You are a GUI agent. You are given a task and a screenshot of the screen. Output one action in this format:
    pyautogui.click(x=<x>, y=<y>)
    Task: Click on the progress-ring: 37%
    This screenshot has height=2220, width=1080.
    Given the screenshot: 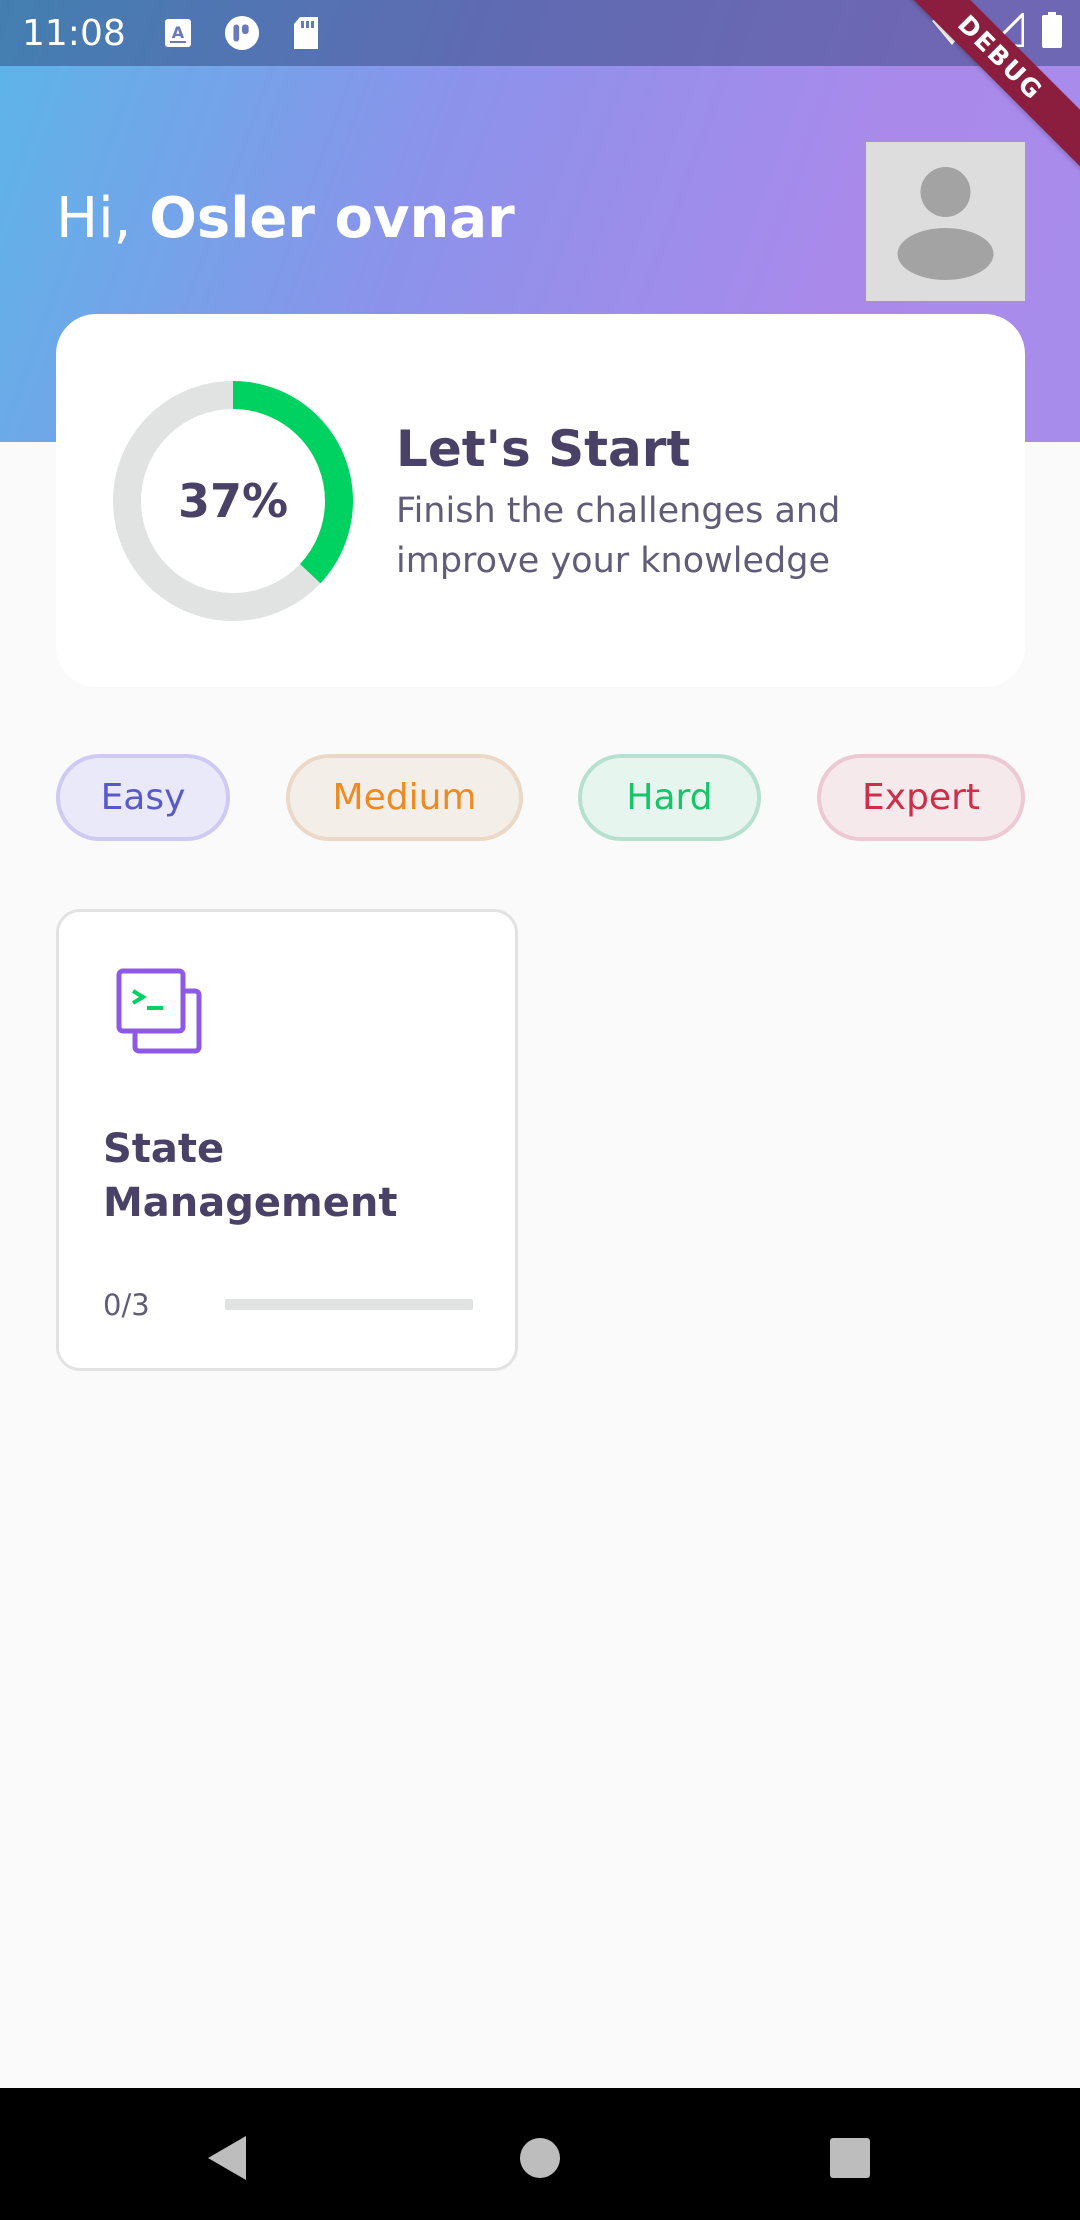 What is the action you would take?
    pyautogui.click(x=233, y=501)
    